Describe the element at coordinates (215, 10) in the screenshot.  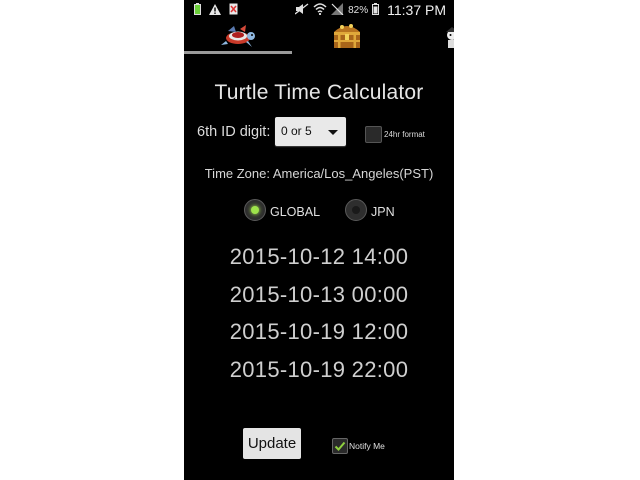
I see `warning-icon` at that location.